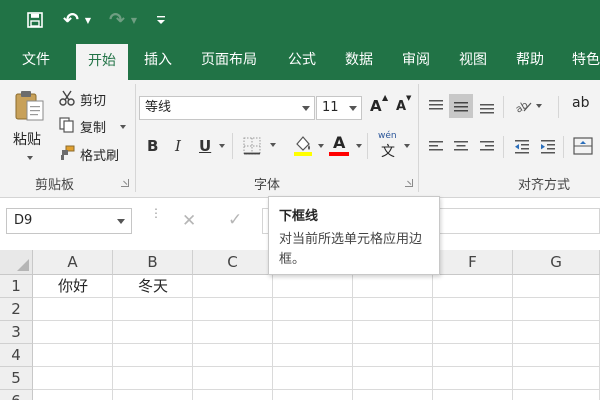 The image size is (600, 400). I want to click on format-painter-label: 格式刷, so click(99, 154).